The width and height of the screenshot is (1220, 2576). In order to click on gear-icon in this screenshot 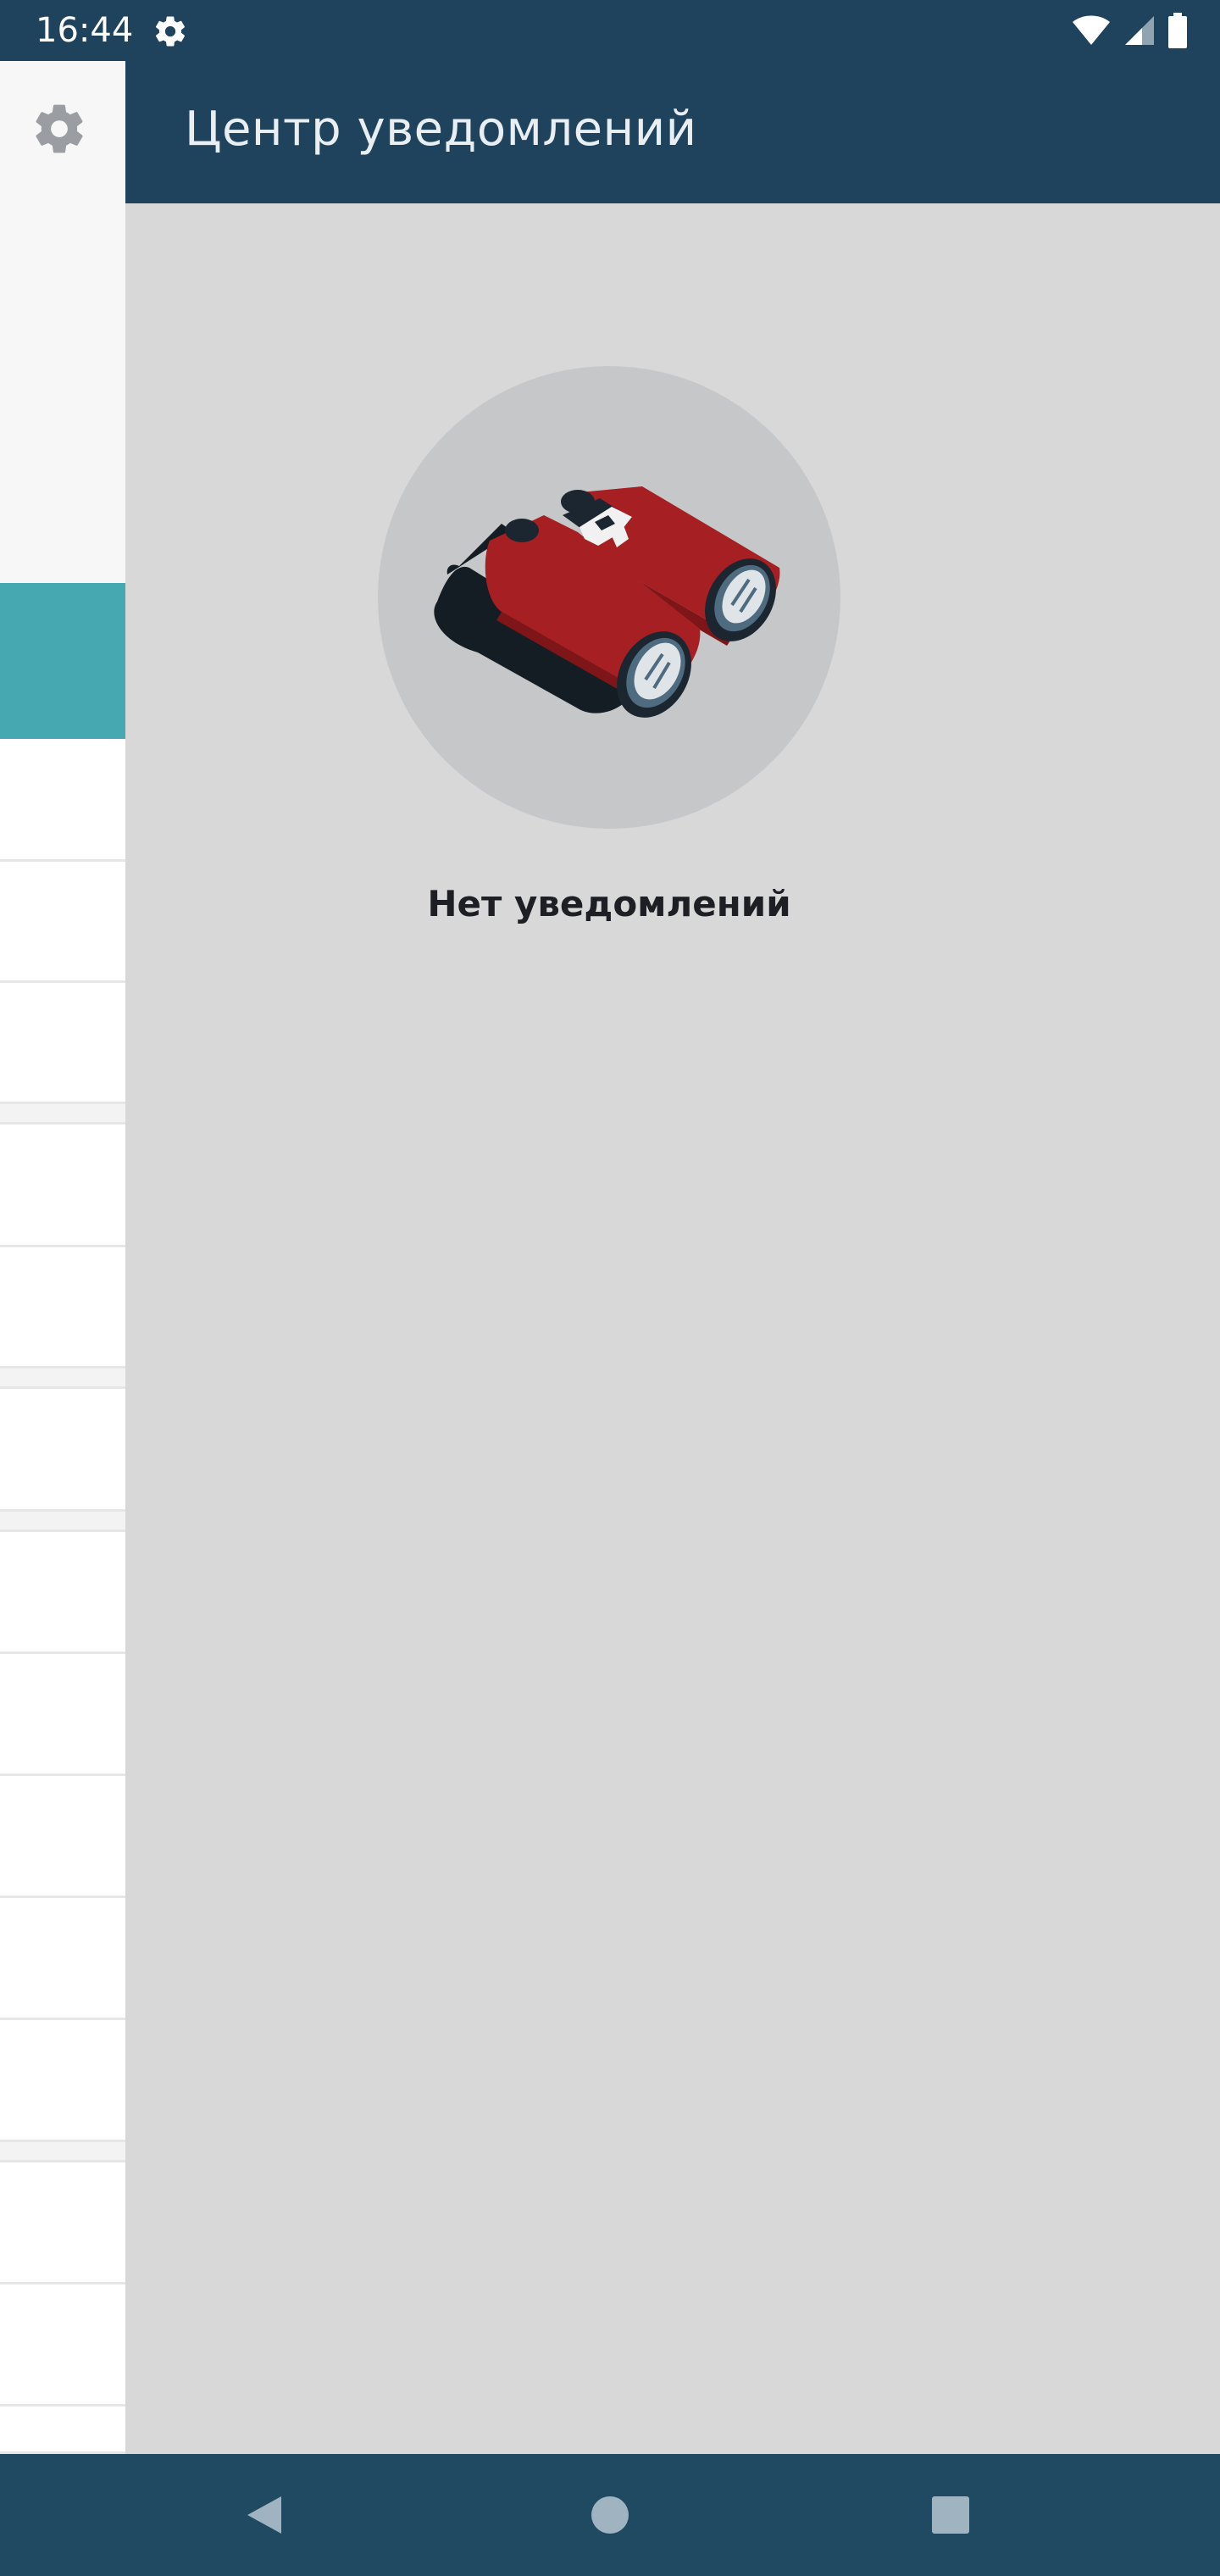, I will do `click(59, 129)`.